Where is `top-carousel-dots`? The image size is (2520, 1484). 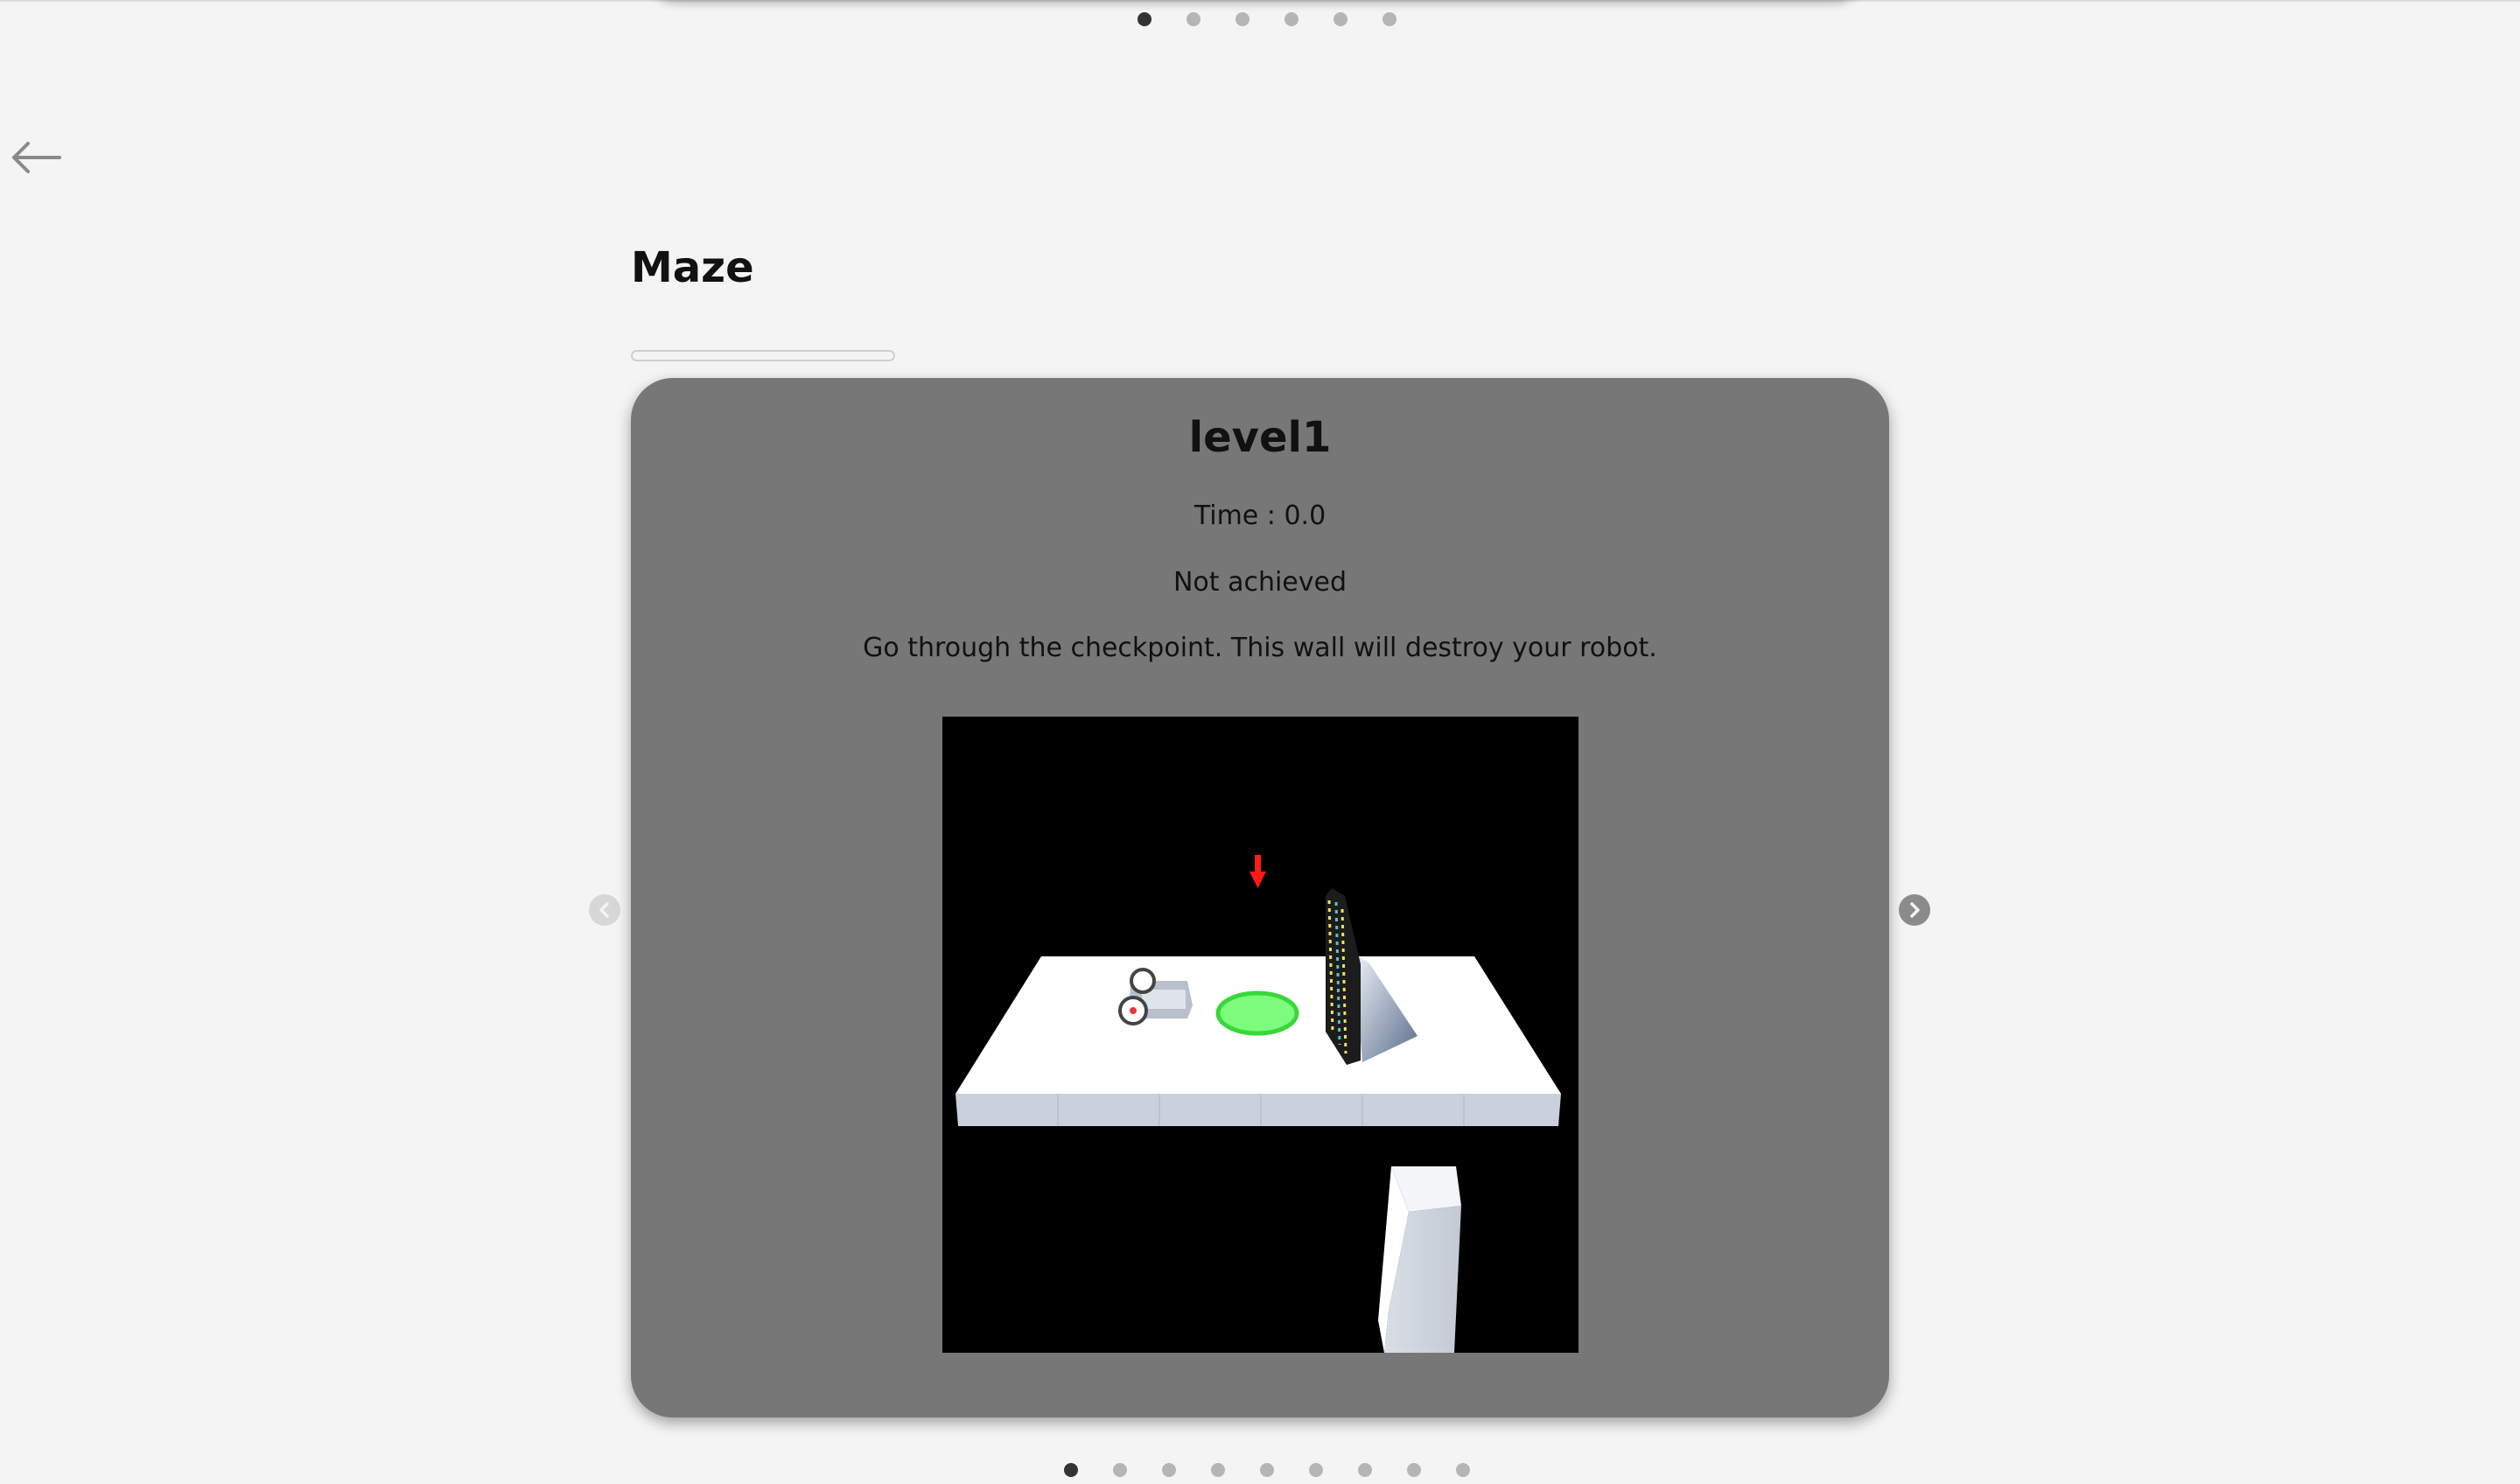 top-carousel-dots is located at coordinates (1267, 19).